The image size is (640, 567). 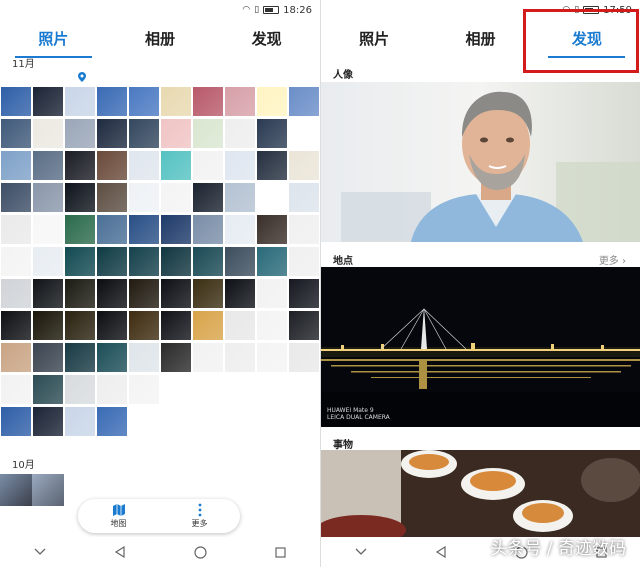 What do you see at coordinates (361, 552) in the screenshot?
I see `chevron-down-icon` at bounding box center [361, 552].